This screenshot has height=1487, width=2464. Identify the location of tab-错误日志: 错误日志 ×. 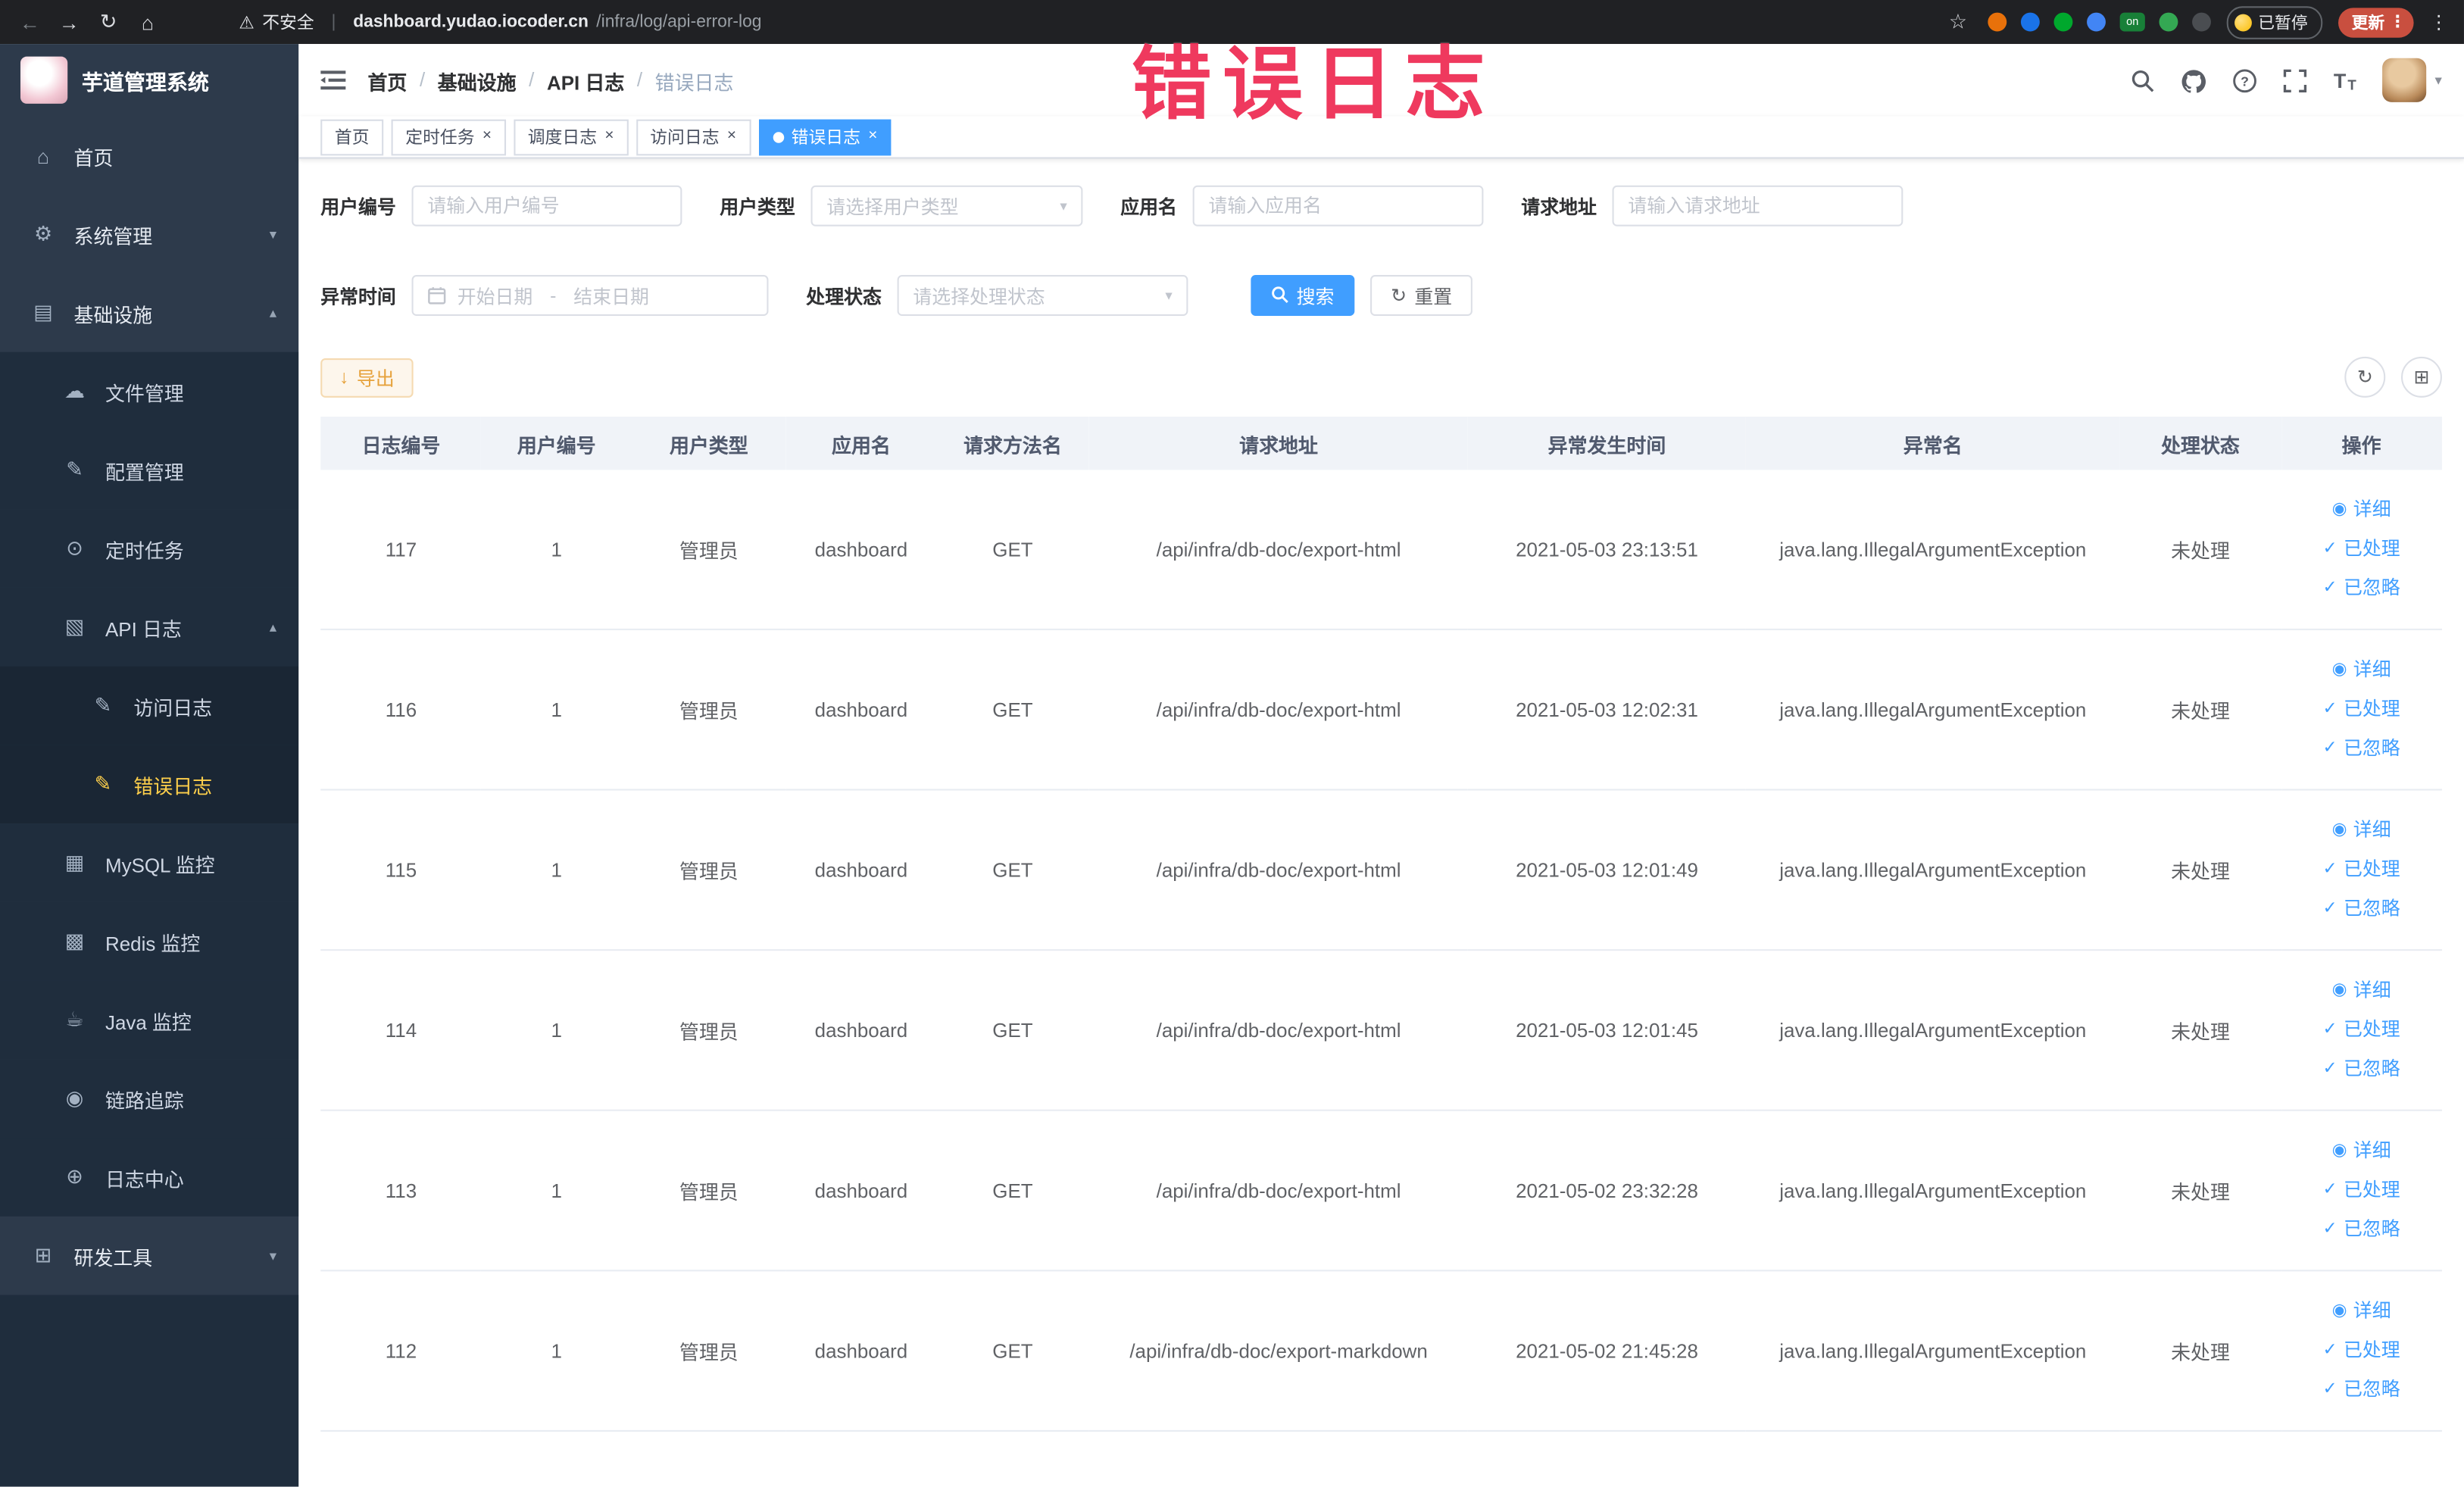
(825, 136).